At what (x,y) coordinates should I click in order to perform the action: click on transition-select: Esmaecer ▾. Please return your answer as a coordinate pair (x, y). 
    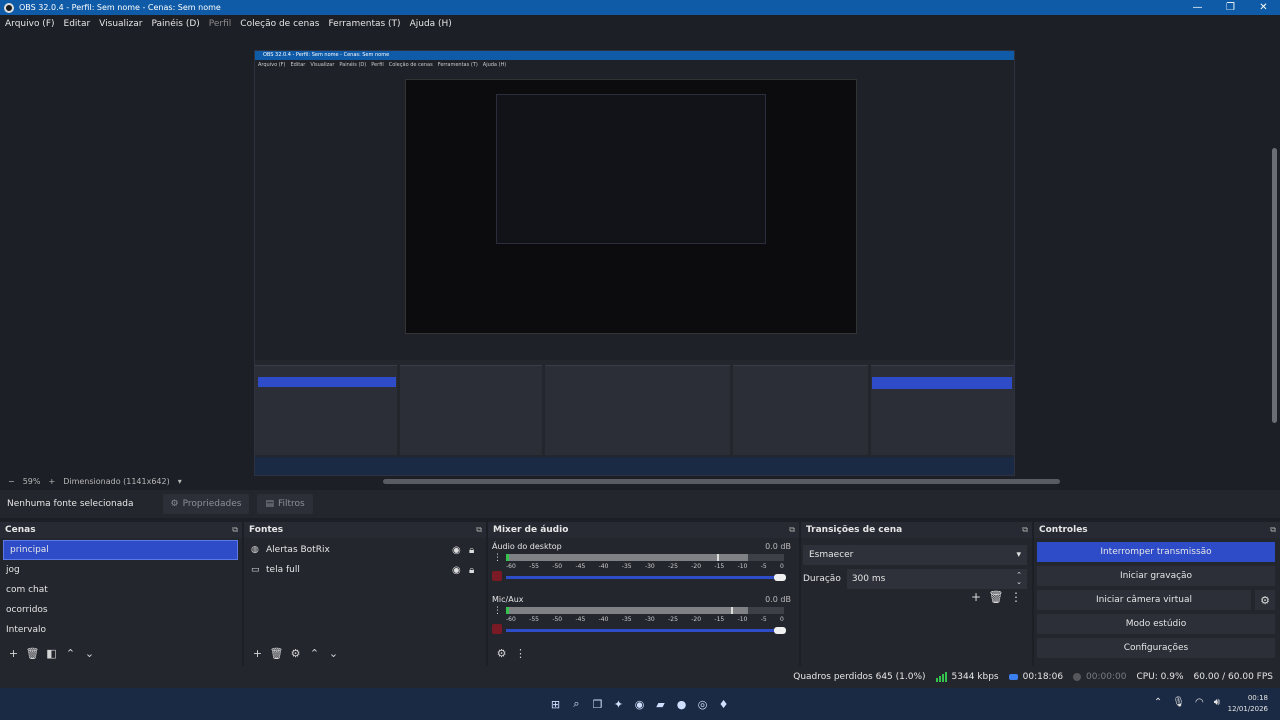
    Looking at the image, I should click on (915, 555).